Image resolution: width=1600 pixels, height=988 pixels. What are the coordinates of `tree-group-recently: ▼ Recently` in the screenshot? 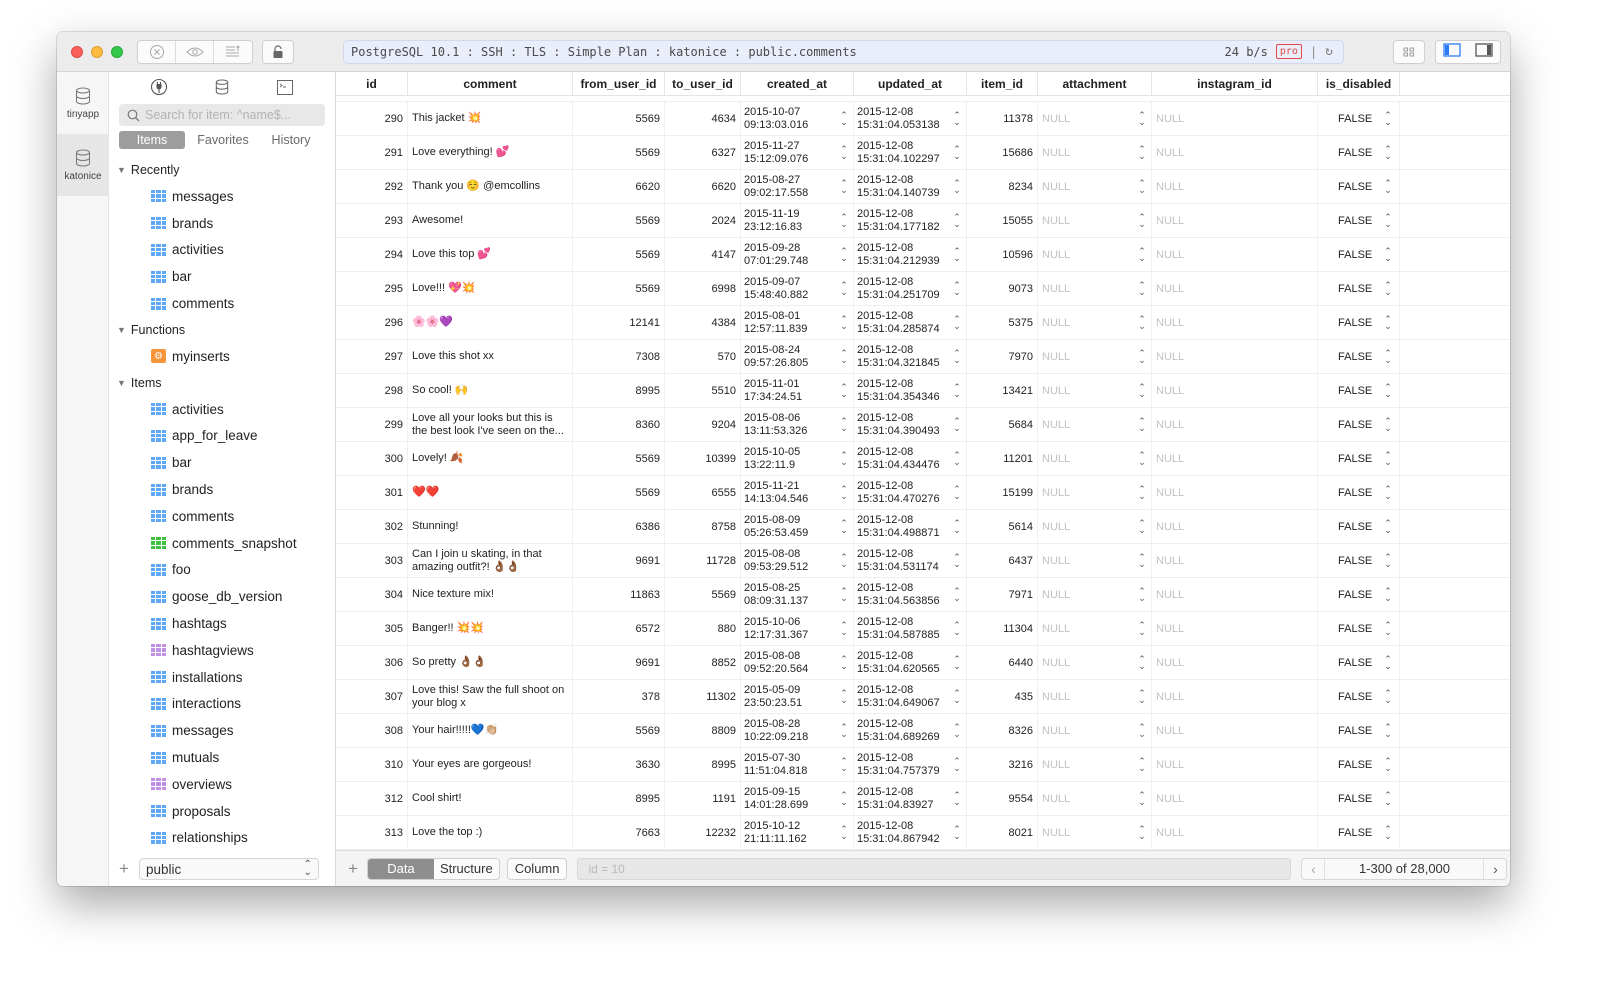 It's located at (222, 170).